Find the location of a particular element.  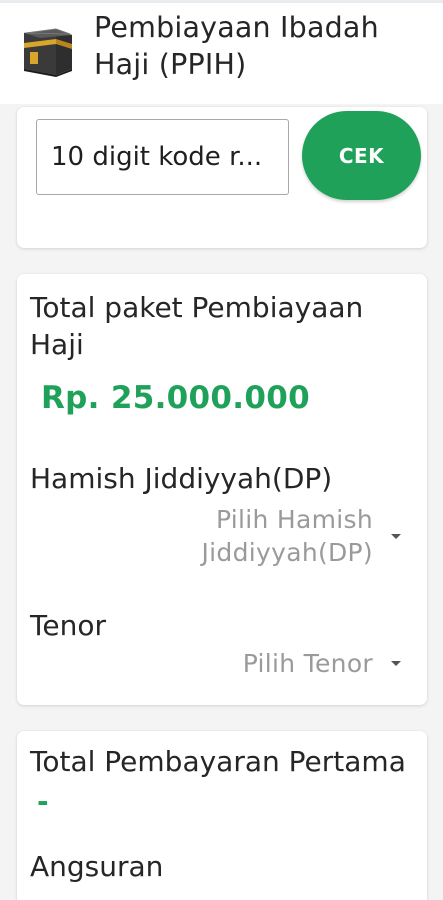

total-package-amount: Rp. 25.000.000 is located at coordinates (175, 398).